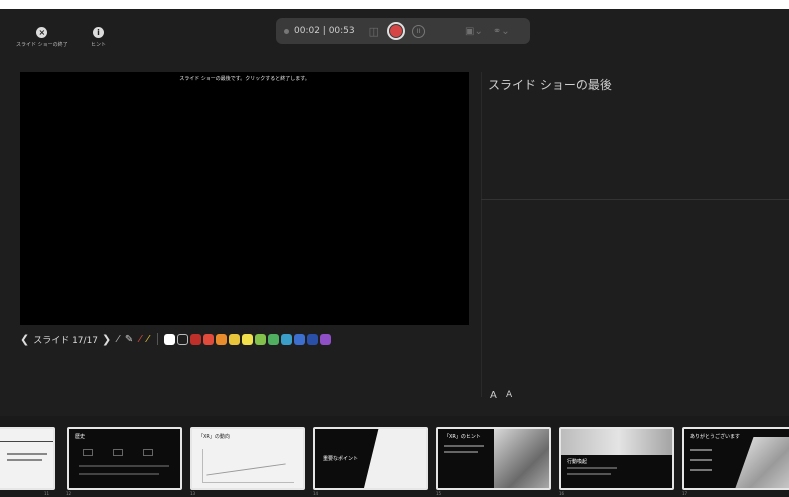 Image resolution: width=789 pixels, height=497 pixels. I want to click on trash-icon: ◫, so click(374, 31).